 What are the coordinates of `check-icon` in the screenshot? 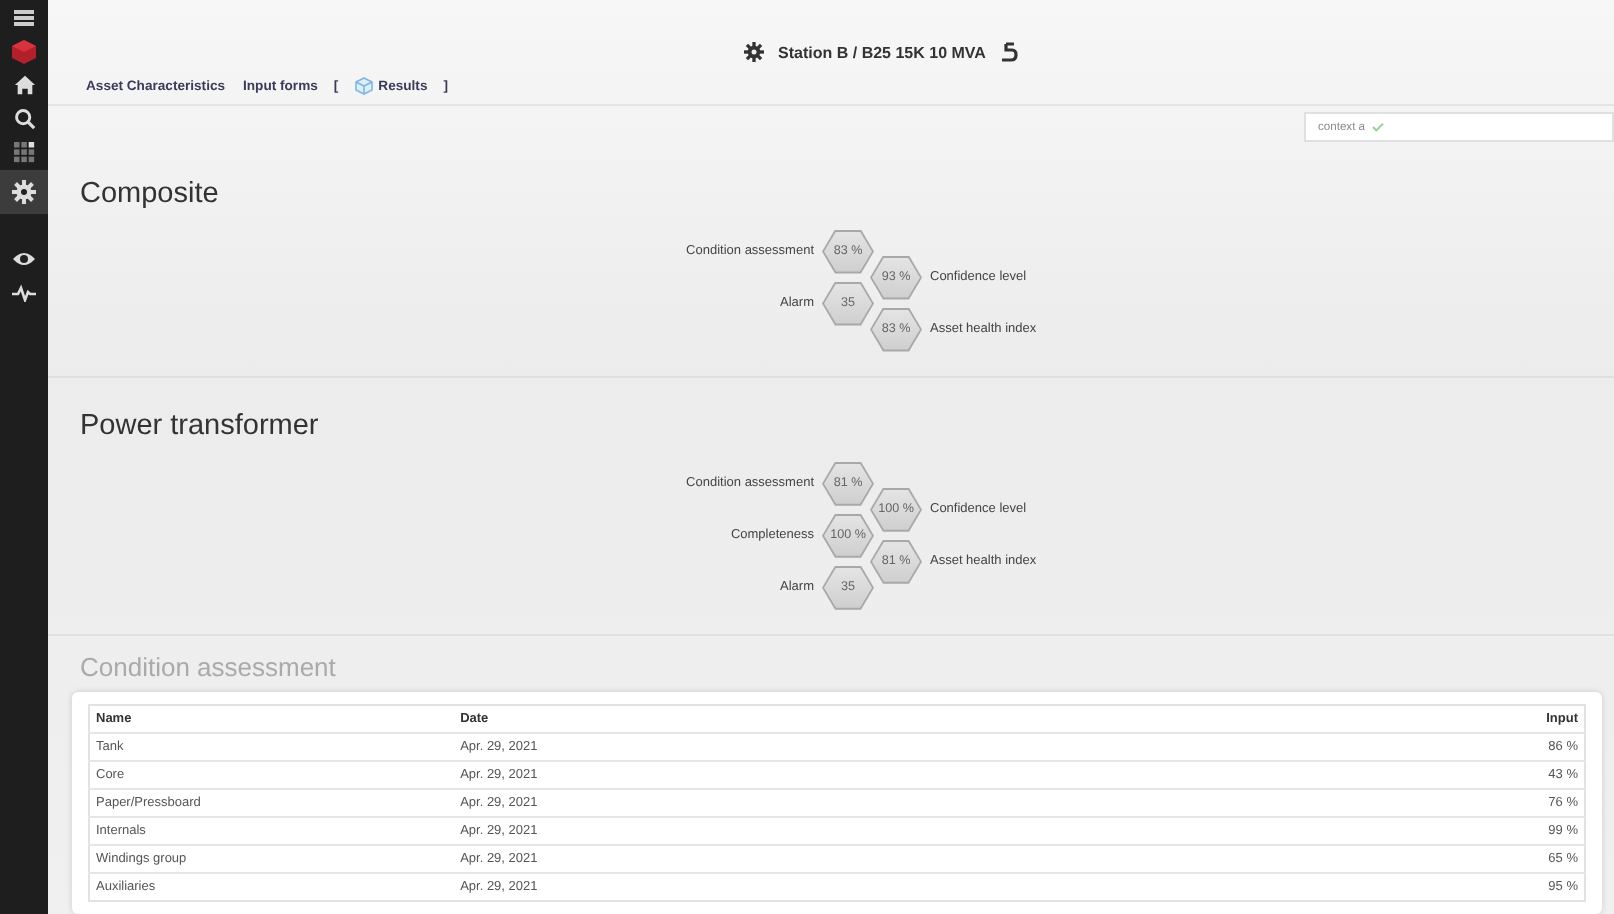 It's located at (1377, 127).